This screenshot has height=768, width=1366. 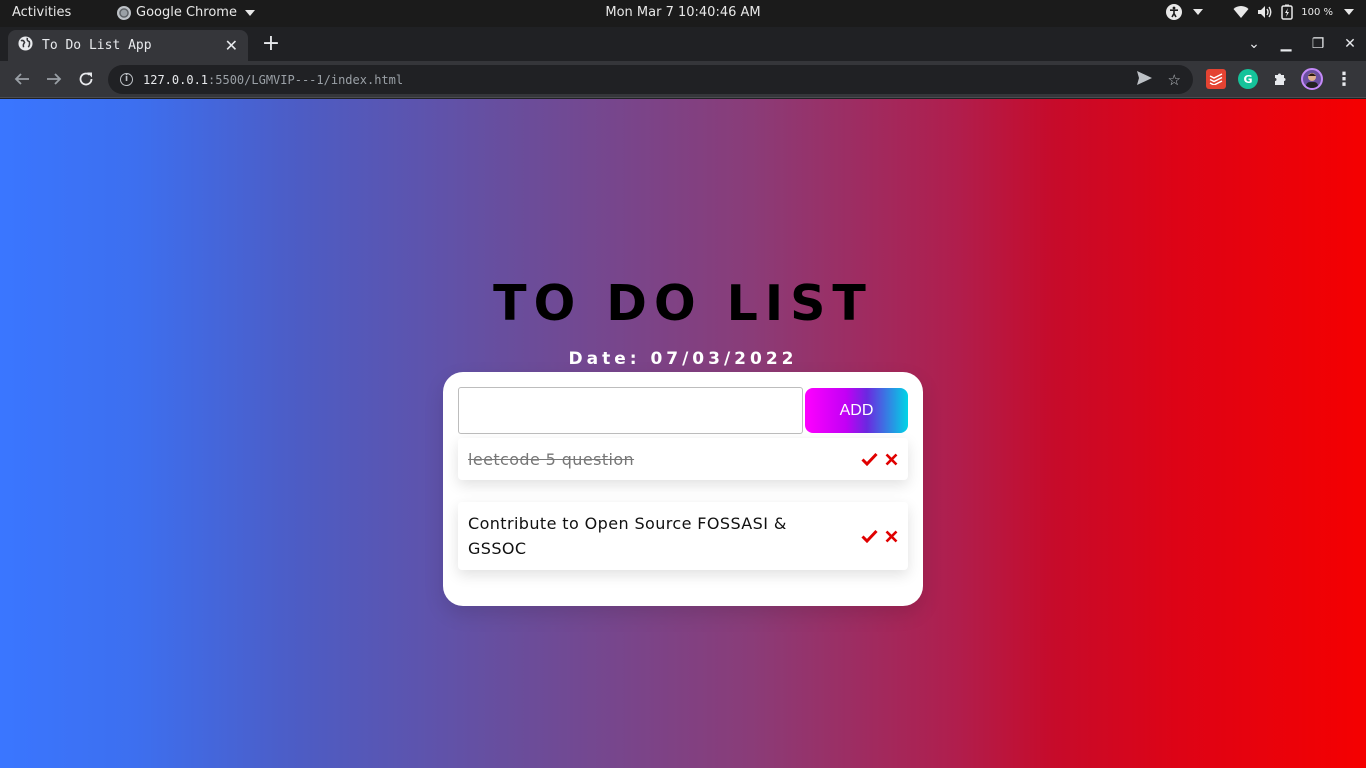 I want to click on app-menu-label: Google Chrome, so click(x=186, y=12).